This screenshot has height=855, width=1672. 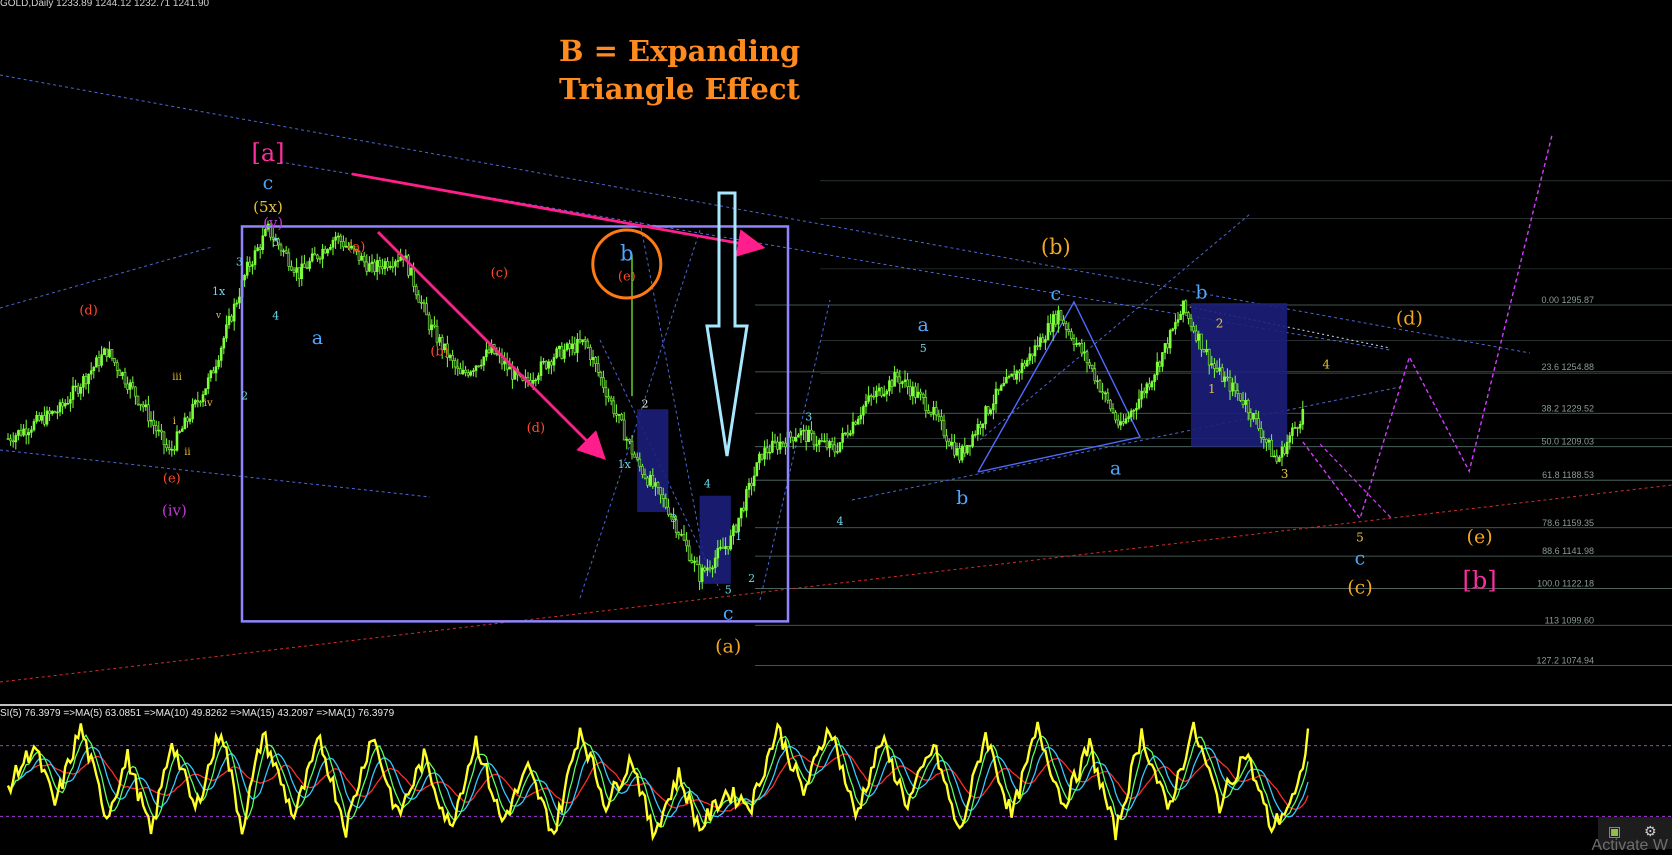 I want to click on wave-label: b, so click(x=626, y=254).